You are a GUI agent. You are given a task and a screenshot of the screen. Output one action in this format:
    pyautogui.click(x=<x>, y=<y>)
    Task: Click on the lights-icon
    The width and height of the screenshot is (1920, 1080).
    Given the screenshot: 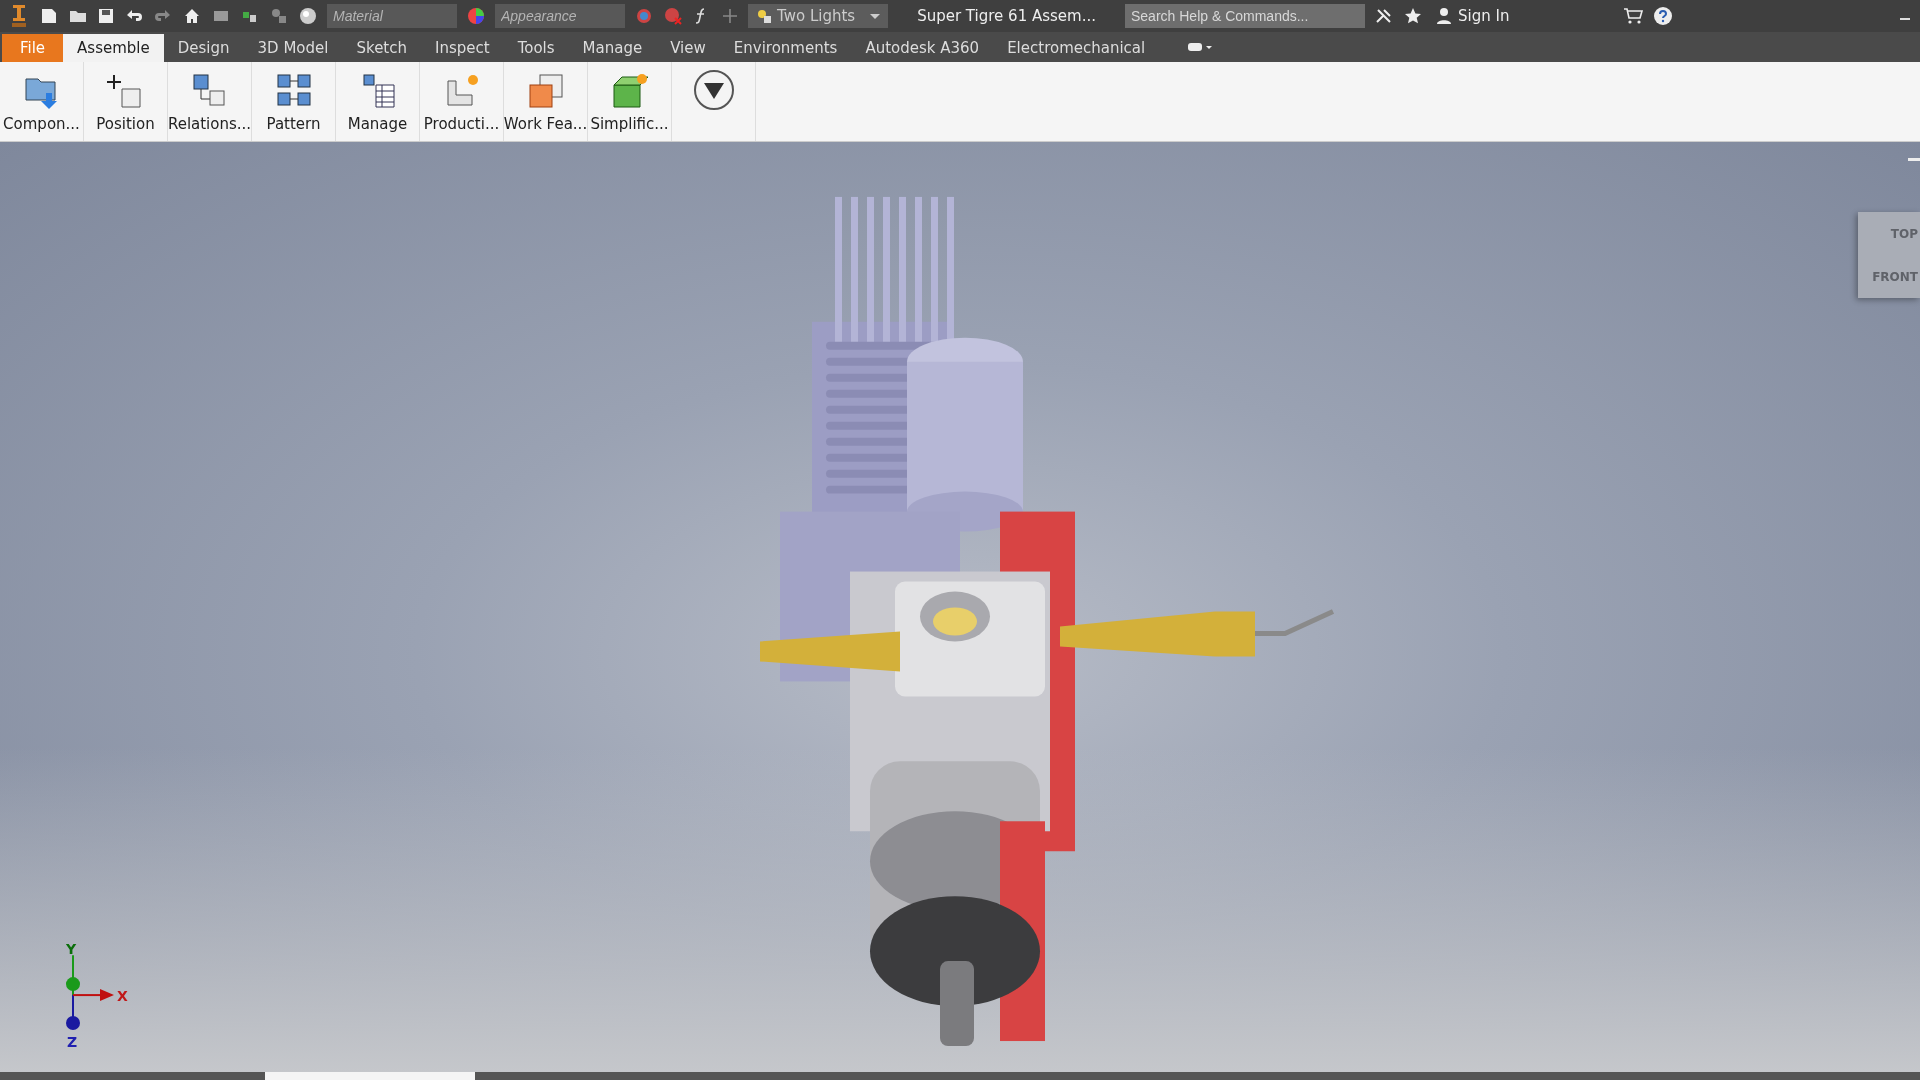 What is the action you would take?
    pyautogui.click(x=764, y=16)
    